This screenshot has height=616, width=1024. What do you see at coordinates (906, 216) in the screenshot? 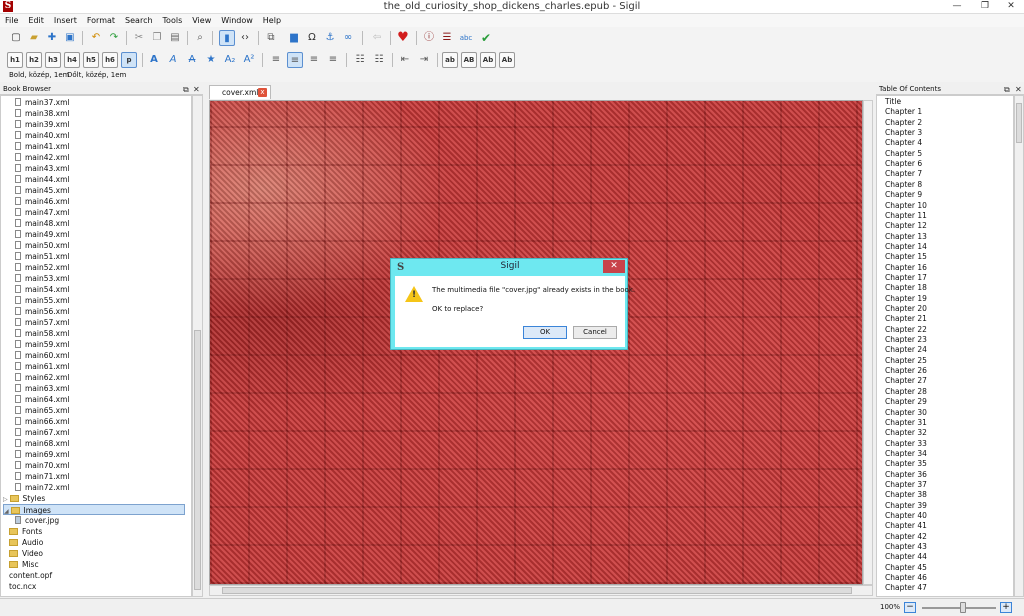
I see `toc-item: Chapter 11` at bounding box center [906, 216].